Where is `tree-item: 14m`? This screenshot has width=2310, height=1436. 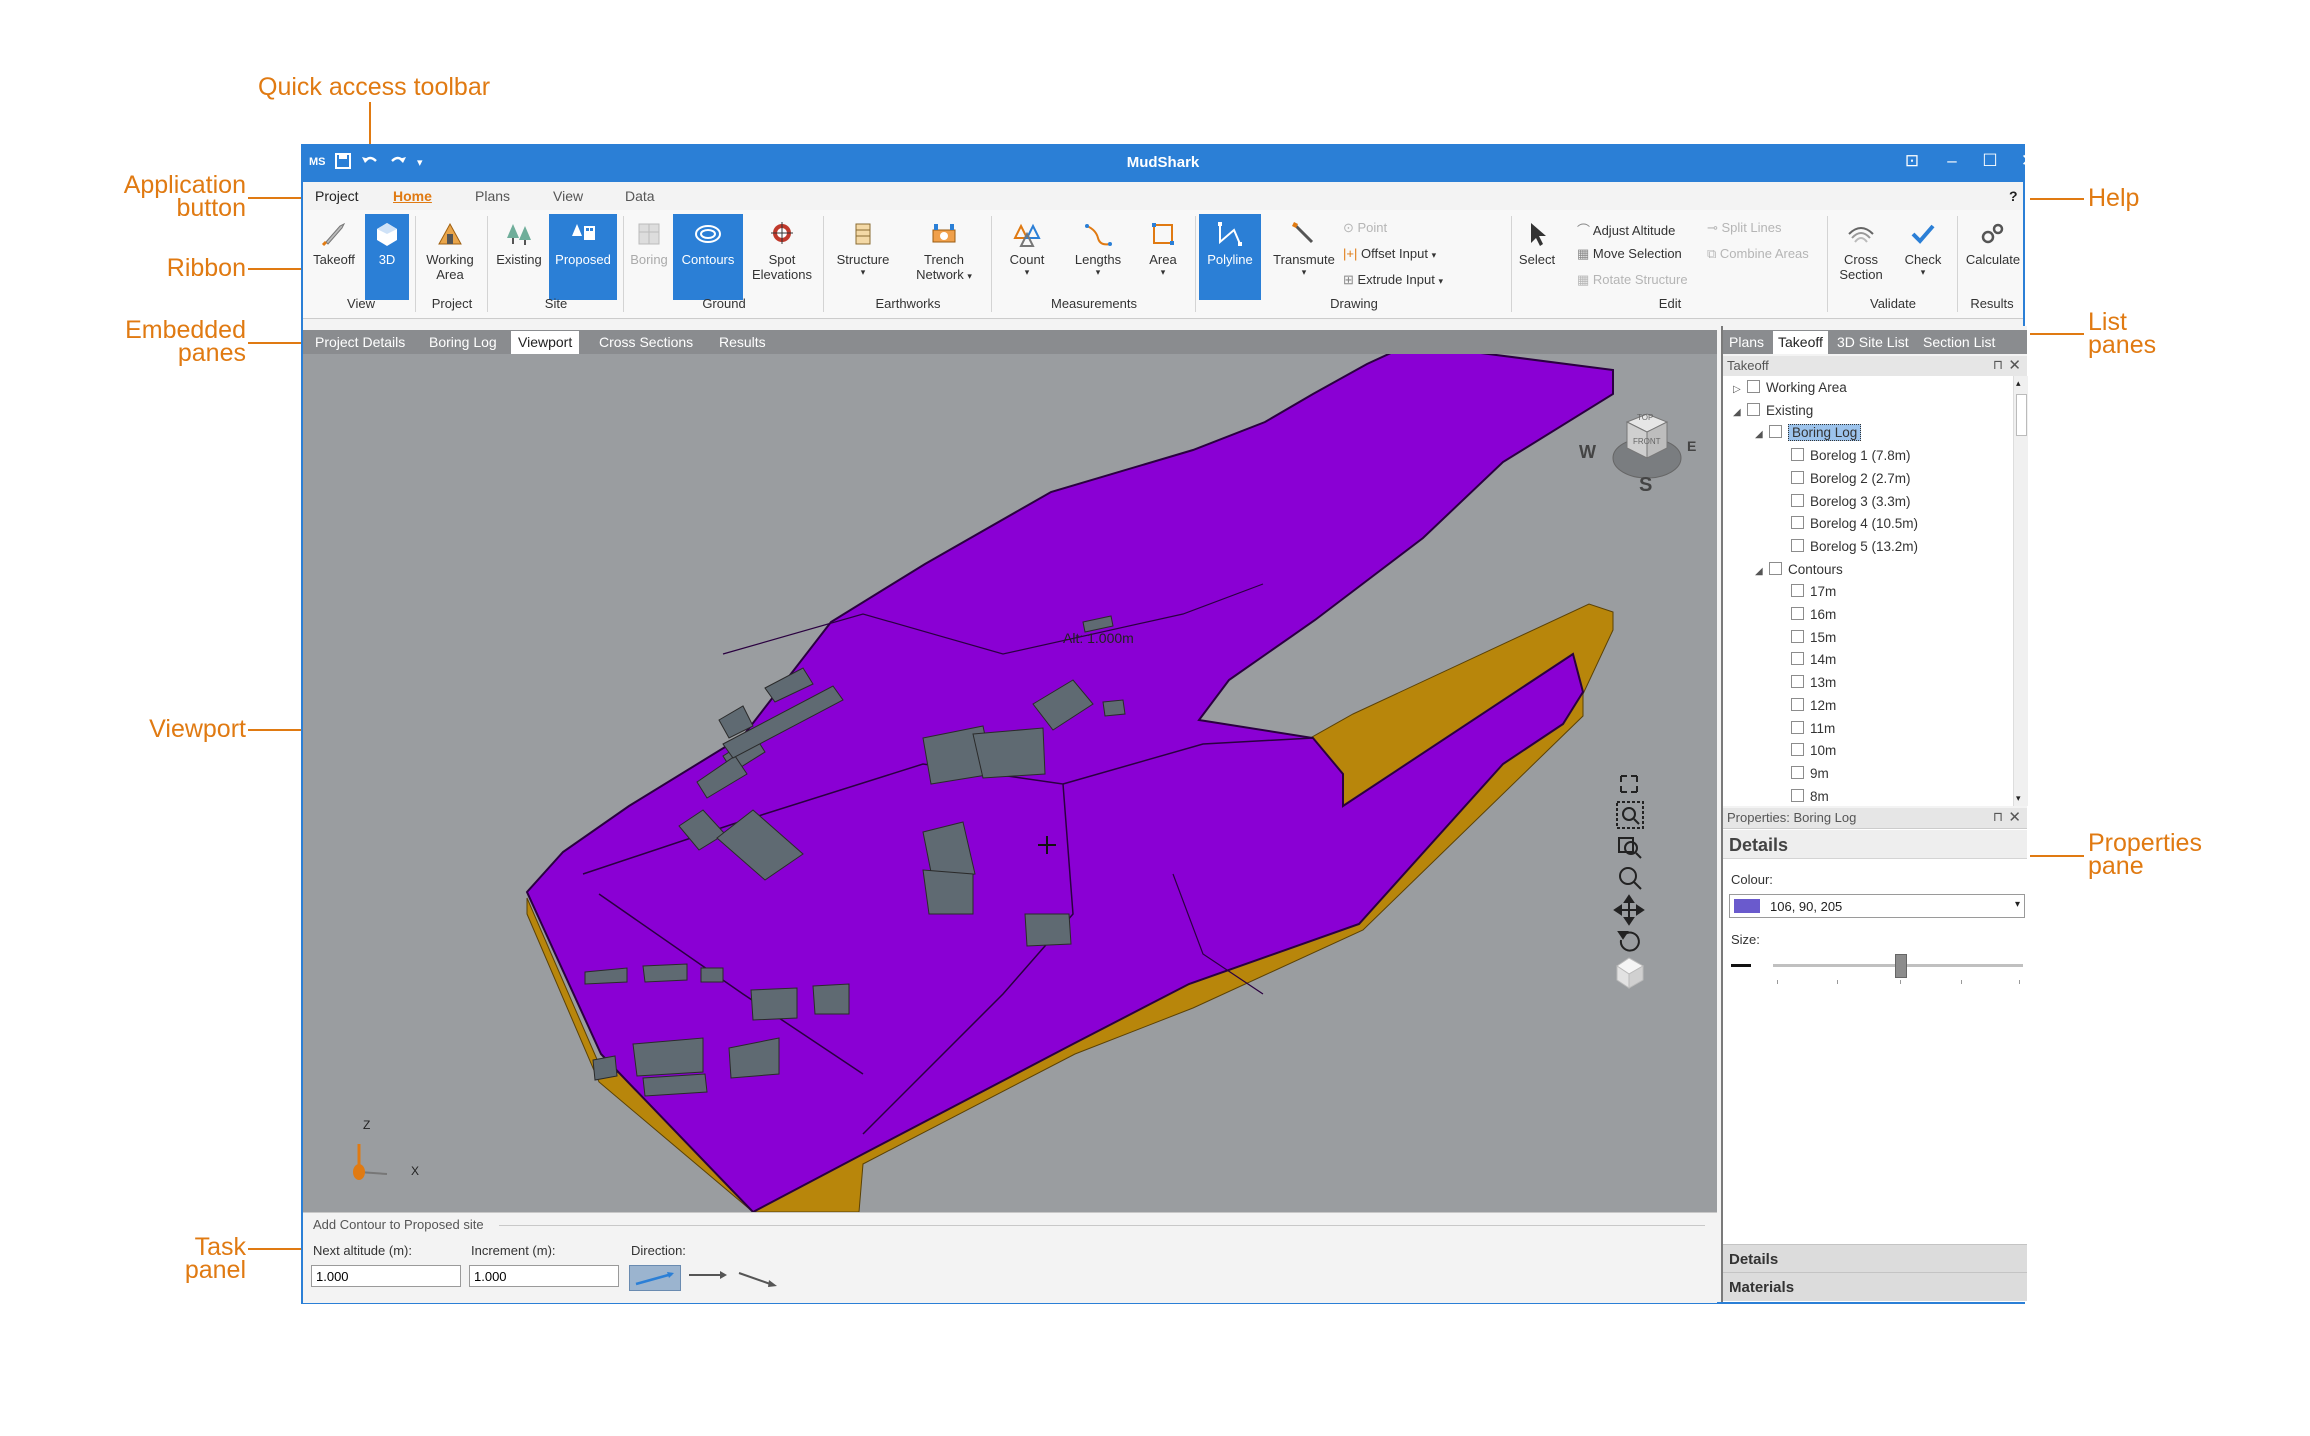 tree-item: 14m is located at coordinates (1806, 662).